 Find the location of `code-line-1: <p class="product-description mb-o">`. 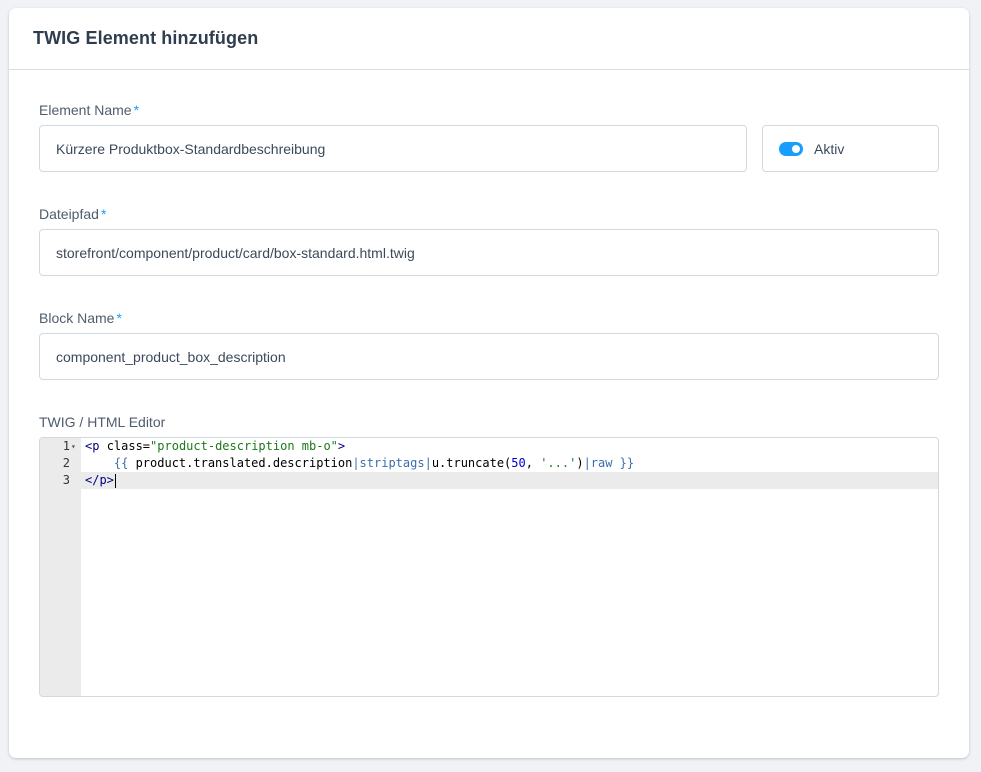

code-line-1: <p class="product-description mb-o"> is located at coordinates (215, 446).